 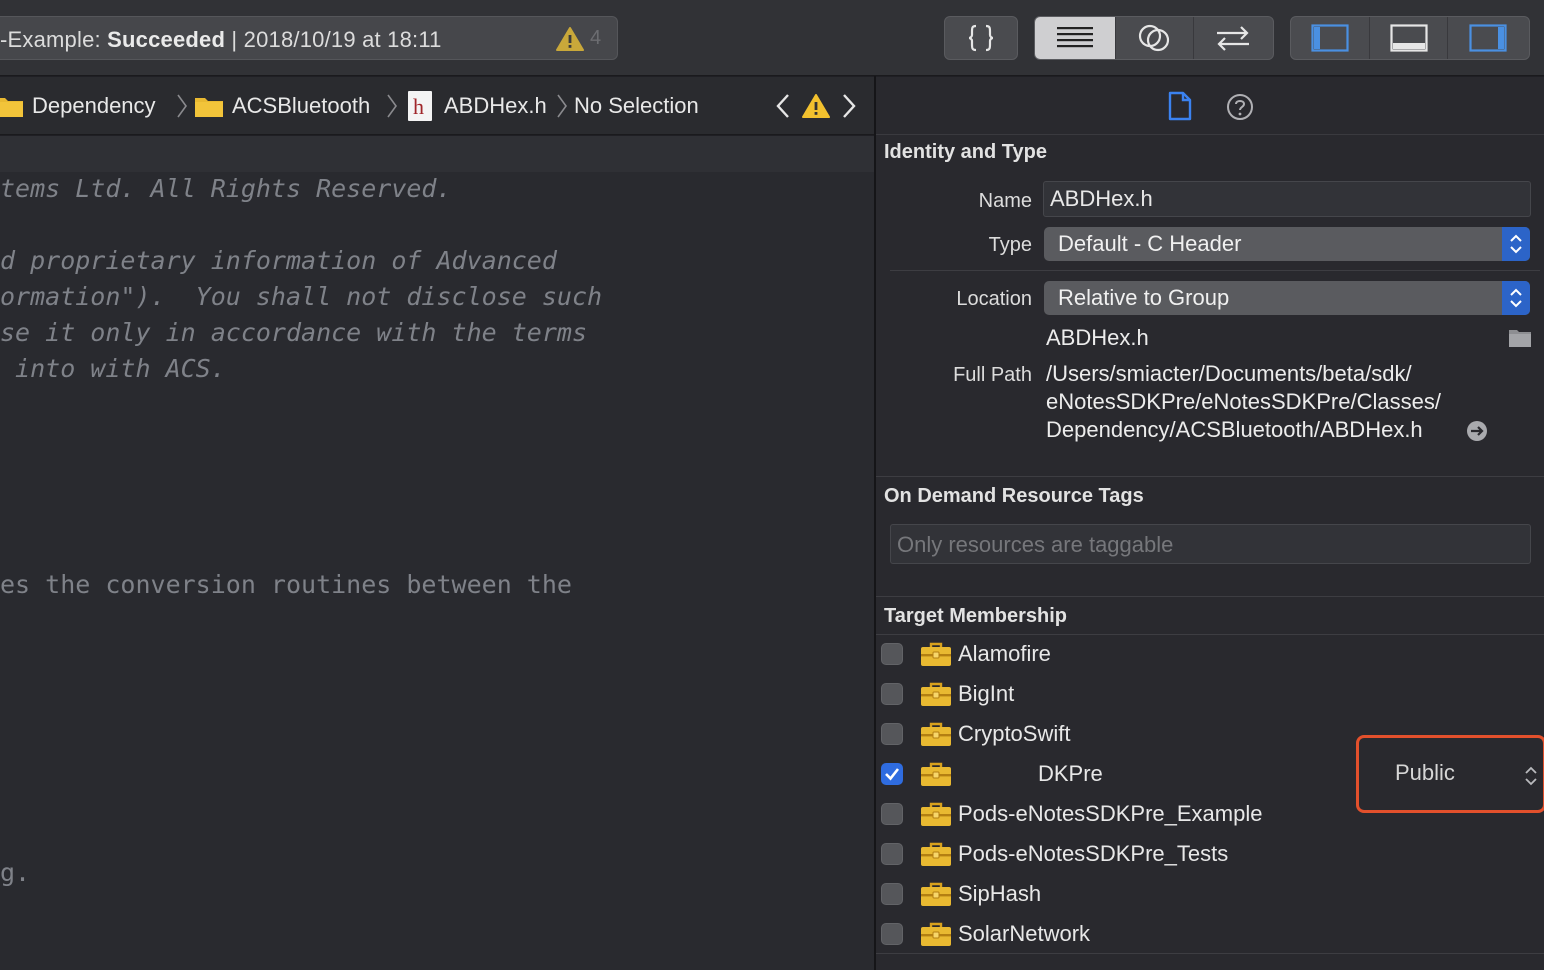 I want to click on braces-button-group, so click(x=981, y=38).